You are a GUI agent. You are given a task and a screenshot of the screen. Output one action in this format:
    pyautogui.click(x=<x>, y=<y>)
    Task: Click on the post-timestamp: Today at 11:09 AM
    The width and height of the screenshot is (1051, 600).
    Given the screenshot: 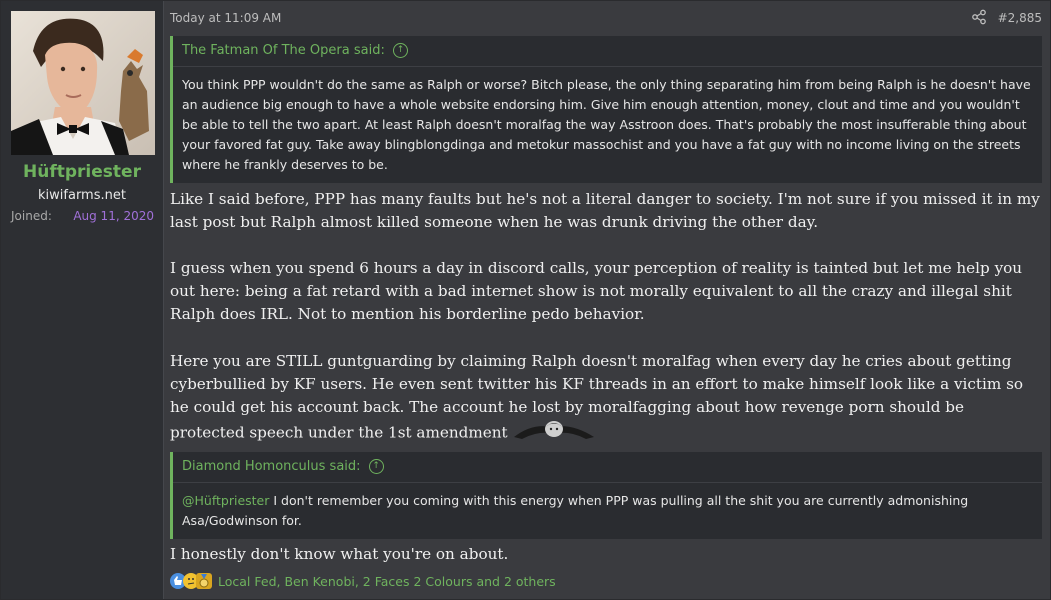 What is the action you would take?
    pyautogui.click(x=225, y=18)
    